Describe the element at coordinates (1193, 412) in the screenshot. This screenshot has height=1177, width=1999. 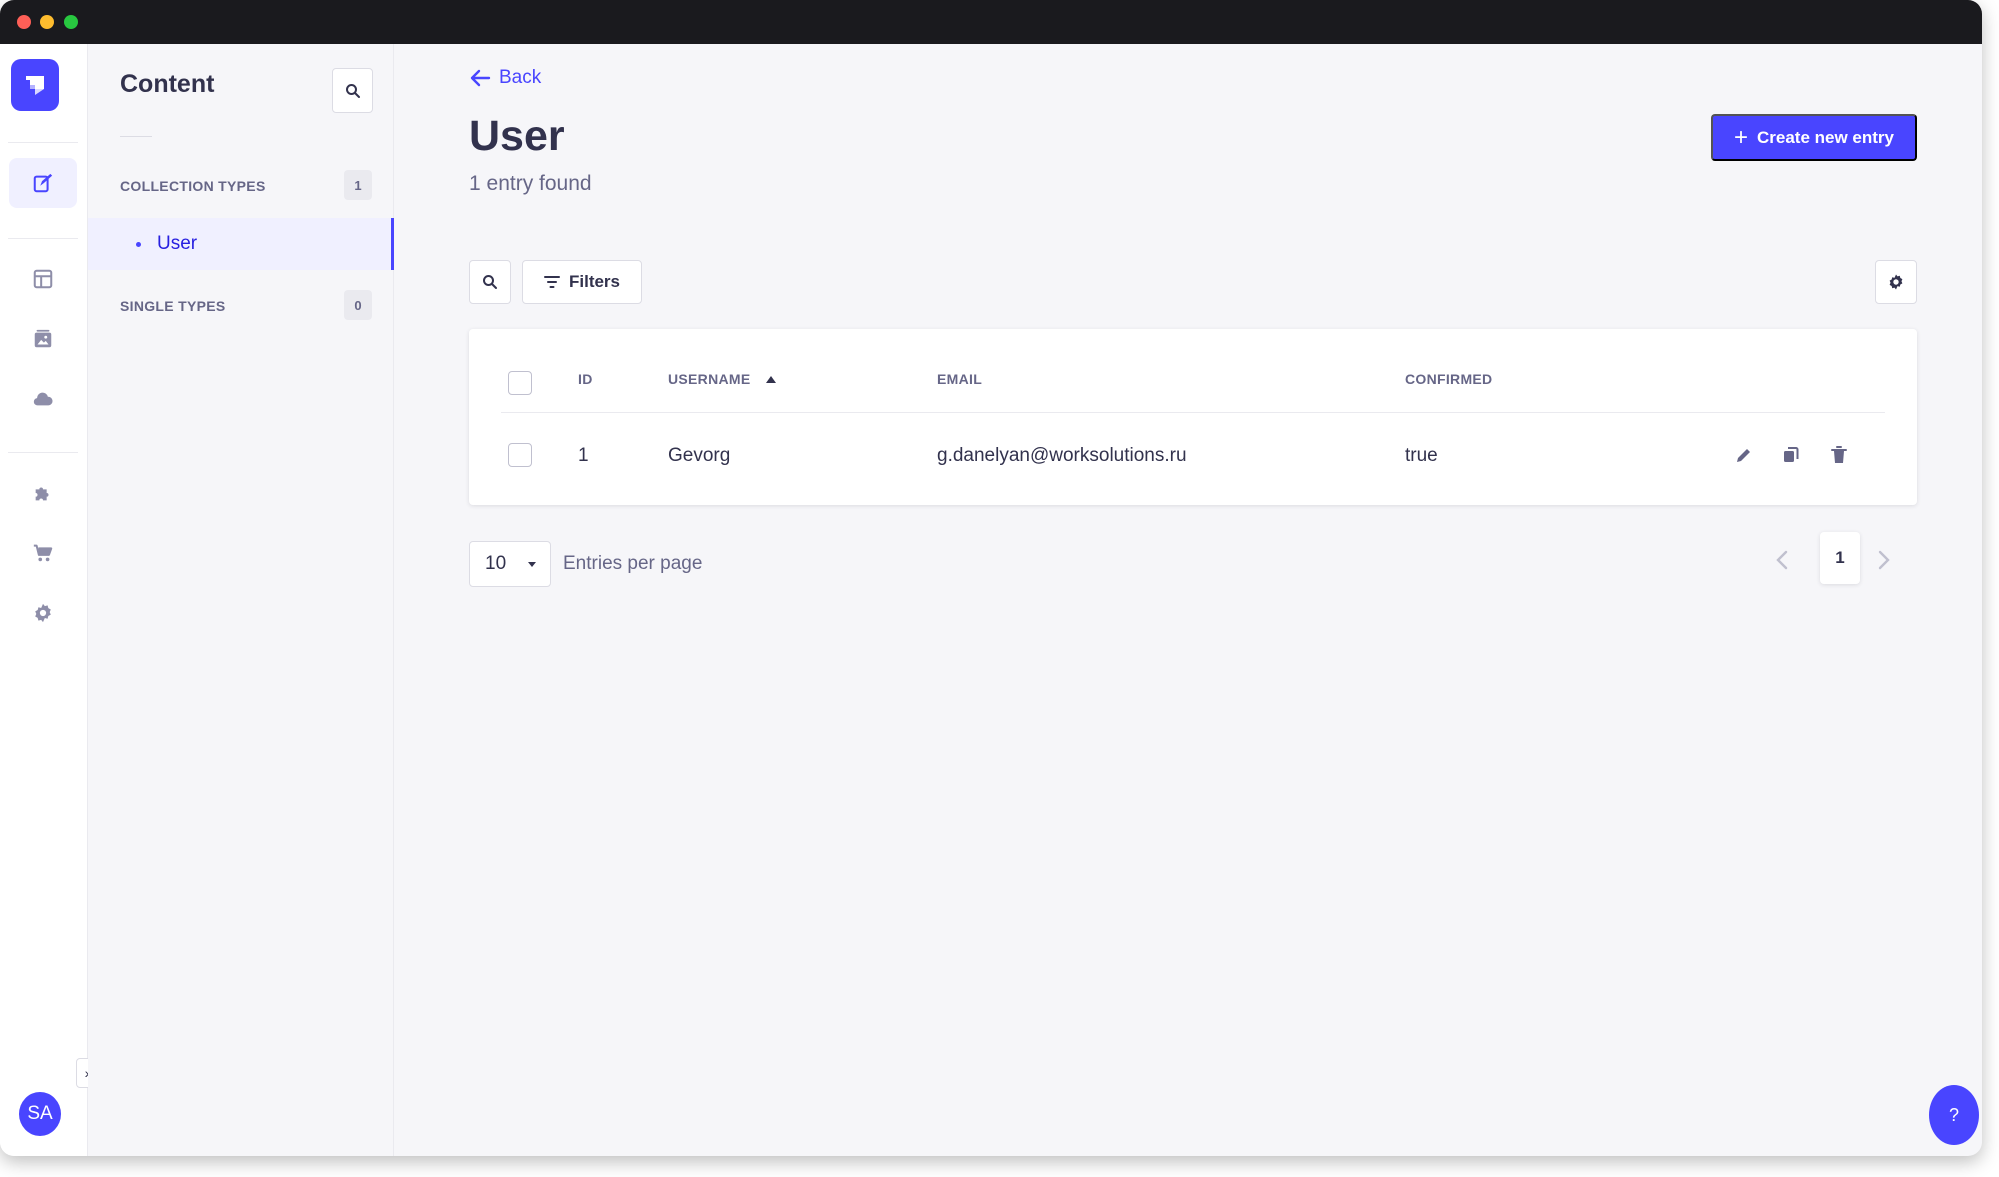
I see `header-divider` at that location.